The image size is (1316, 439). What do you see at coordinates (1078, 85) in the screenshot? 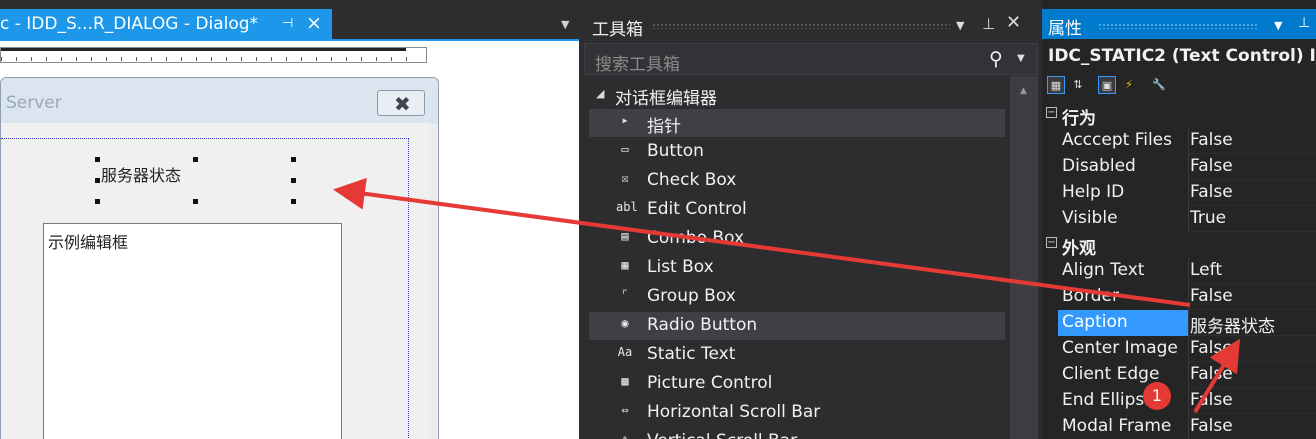
I see `alphabetical-icon: ⇅` at bounding box center [1078, 85].